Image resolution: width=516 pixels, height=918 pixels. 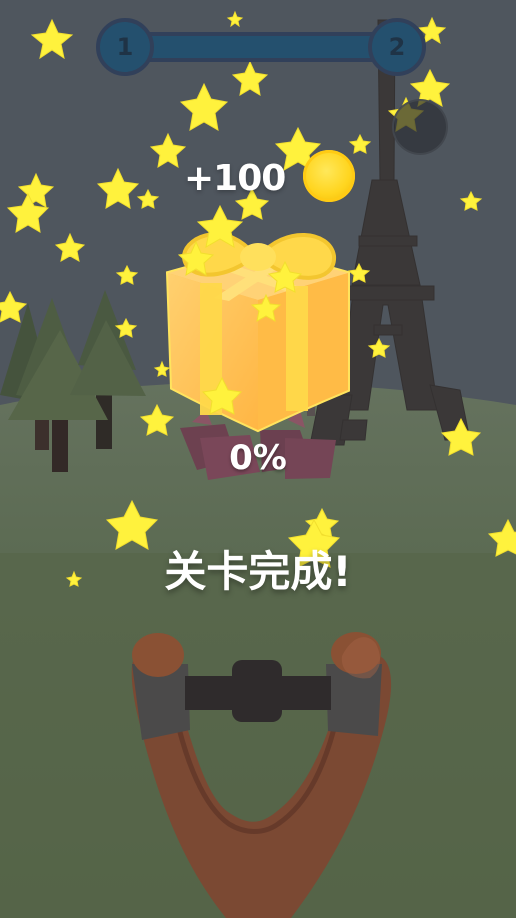 I want to click on progress-bar, so click(x=261, y=47).